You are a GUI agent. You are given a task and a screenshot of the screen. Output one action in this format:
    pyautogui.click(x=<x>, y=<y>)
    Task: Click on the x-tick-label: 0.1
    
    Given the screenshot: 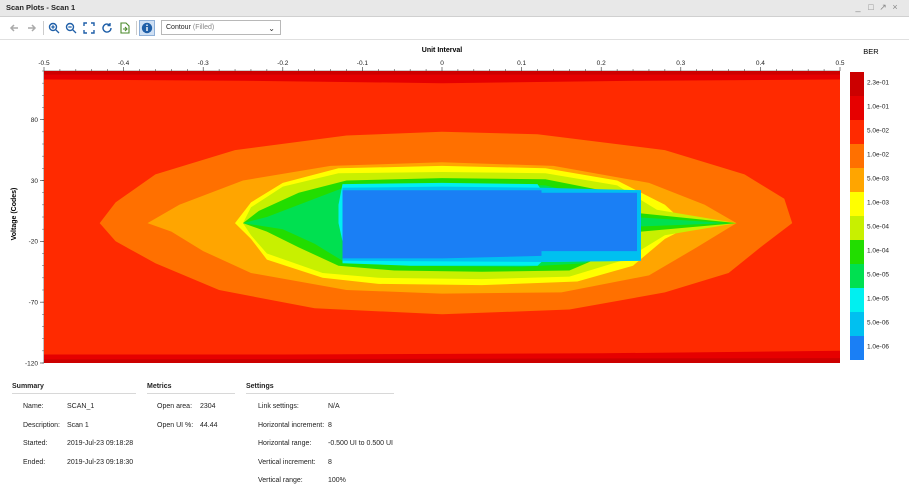 What is the action you would take?
    pyautogui.click(x=521, y=63)
    